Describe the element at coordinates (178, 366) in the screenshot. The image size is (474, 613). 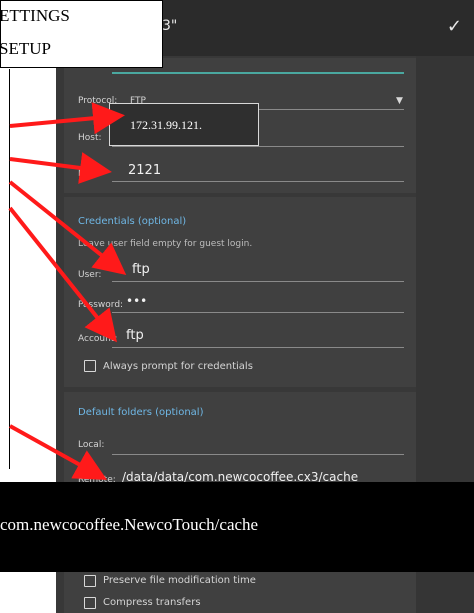
I see `always-prompt-label: Always prompt for credentials` at that location.